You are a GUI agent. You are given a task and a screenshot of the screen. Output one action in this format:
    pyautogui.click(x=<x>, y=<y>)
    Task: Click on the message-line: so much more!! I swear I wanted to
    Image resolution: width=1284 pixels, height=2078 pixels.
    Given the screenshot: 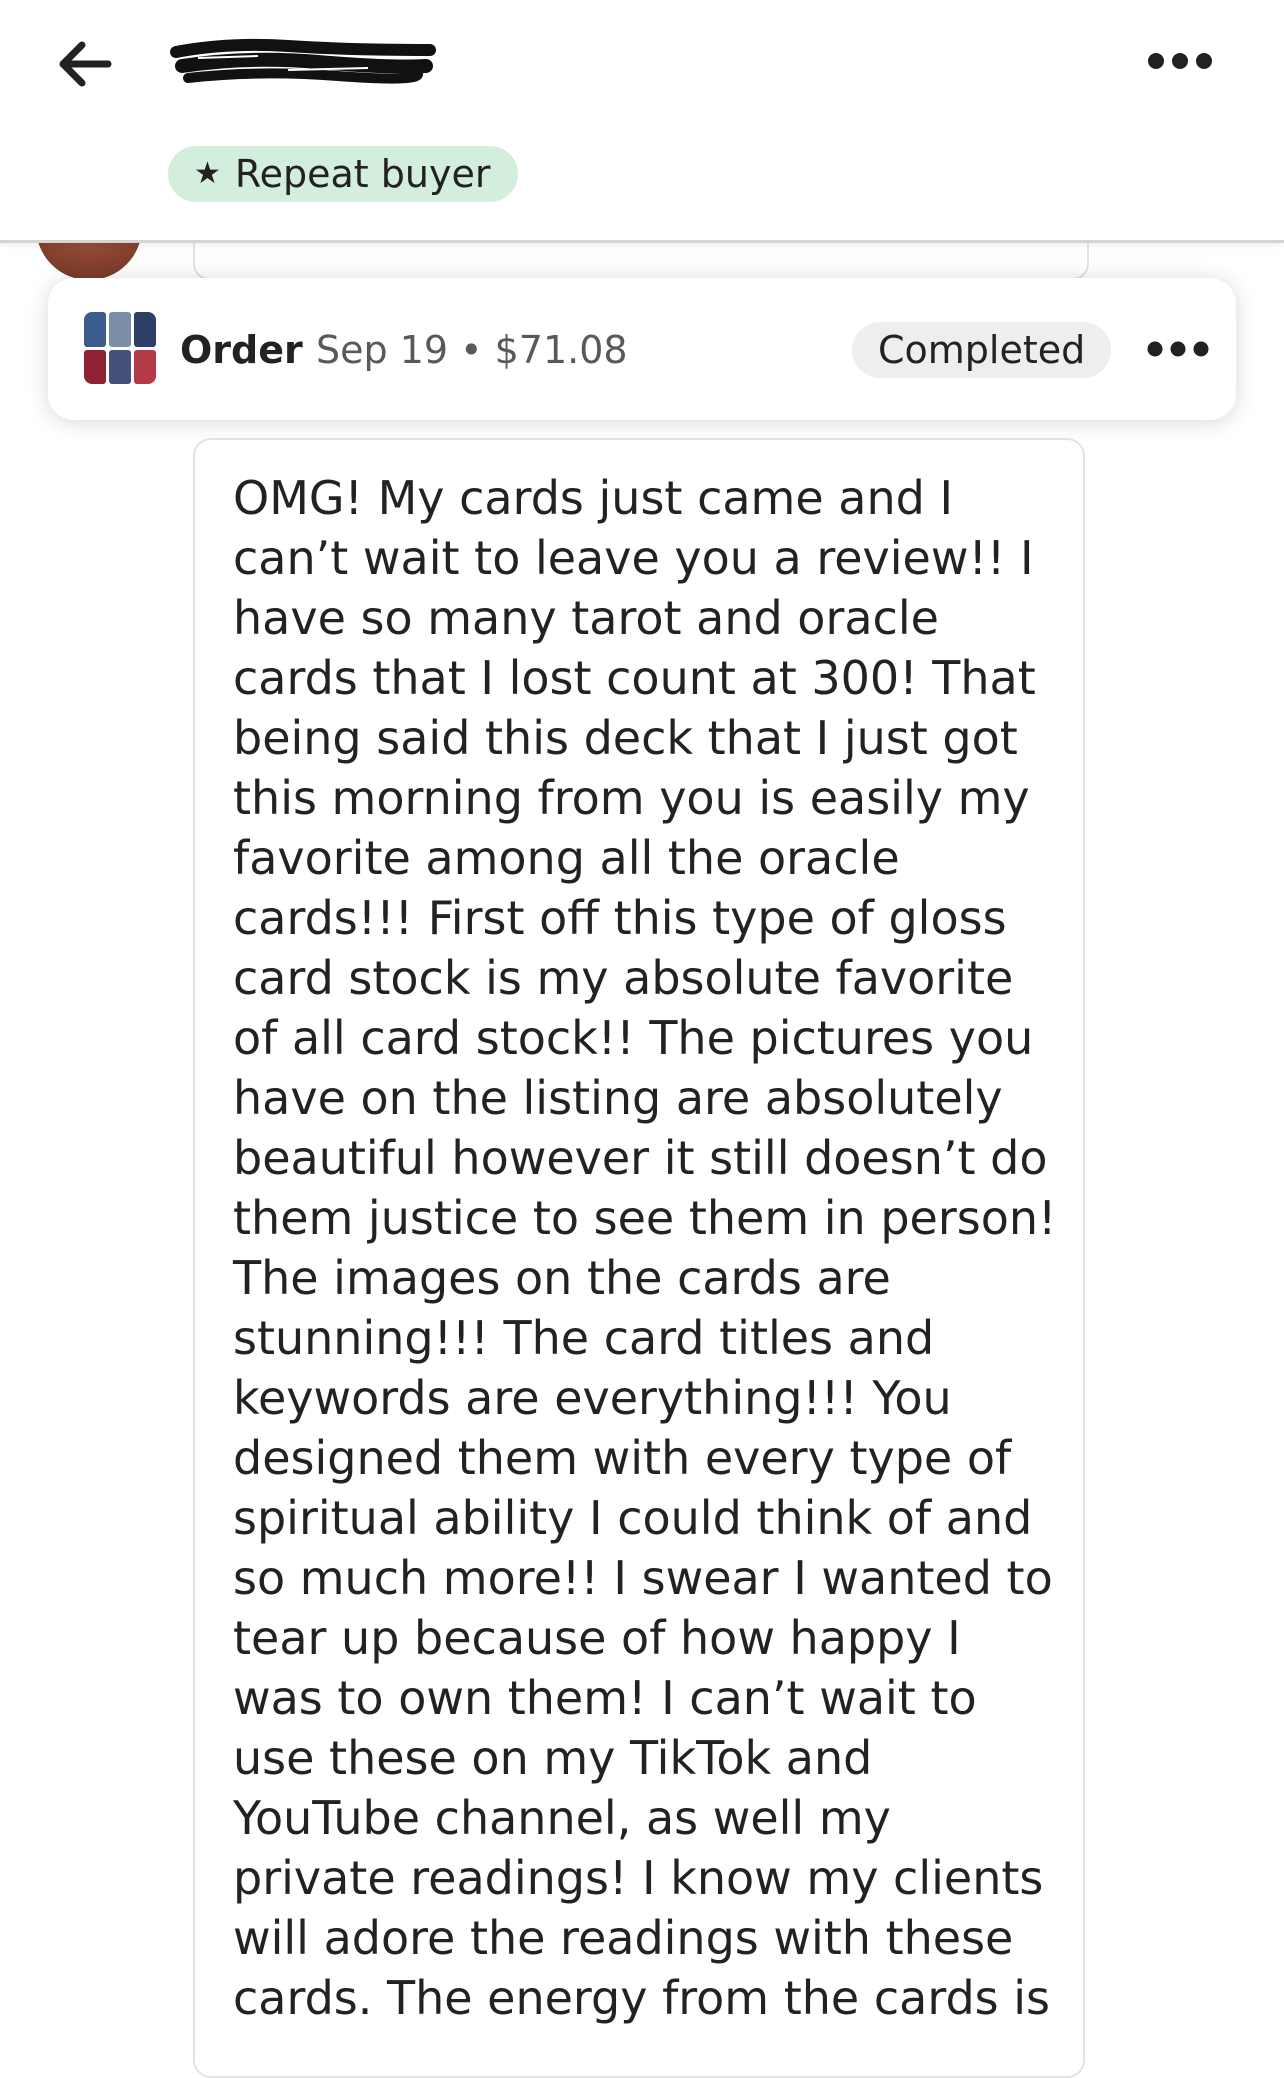 What is the action you would take?
    pyautogui.click(x=643, y=1578)
    